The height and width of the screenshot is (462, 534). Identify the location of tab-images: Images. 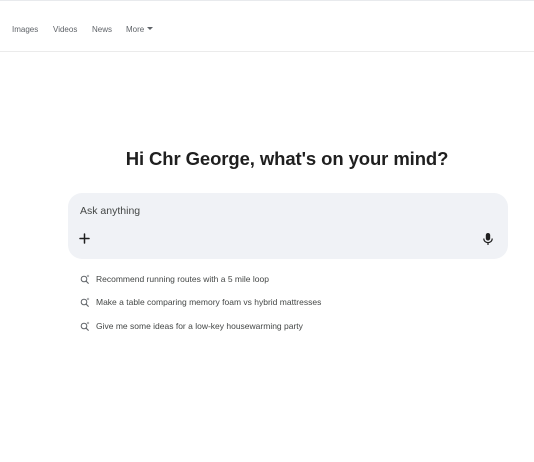
(25, 30).